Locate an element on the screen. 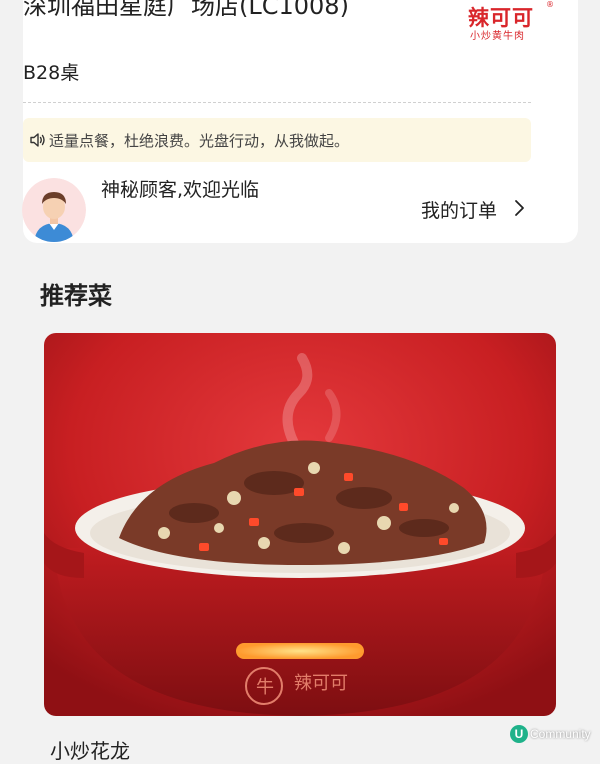 This screenshot has width=600, height=764. section-title-recommended: 推荐菜 is located at coordinates (76, 296).